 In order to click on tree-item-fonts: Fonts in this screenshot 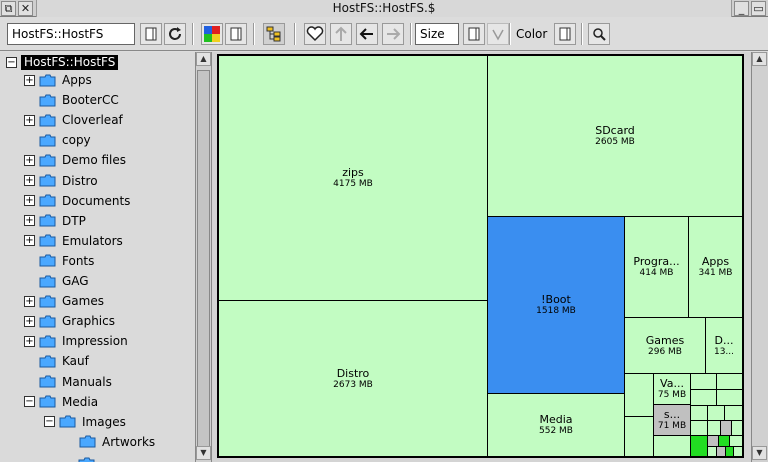, I will do `click(59, 261)`.